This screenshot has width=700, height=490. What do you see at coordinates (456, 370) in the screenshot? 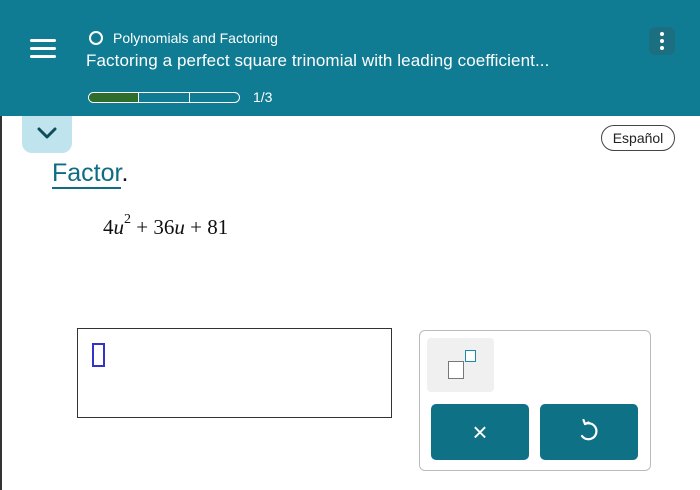
I see `superscript-box-icon` at bounding box center [456, 370].